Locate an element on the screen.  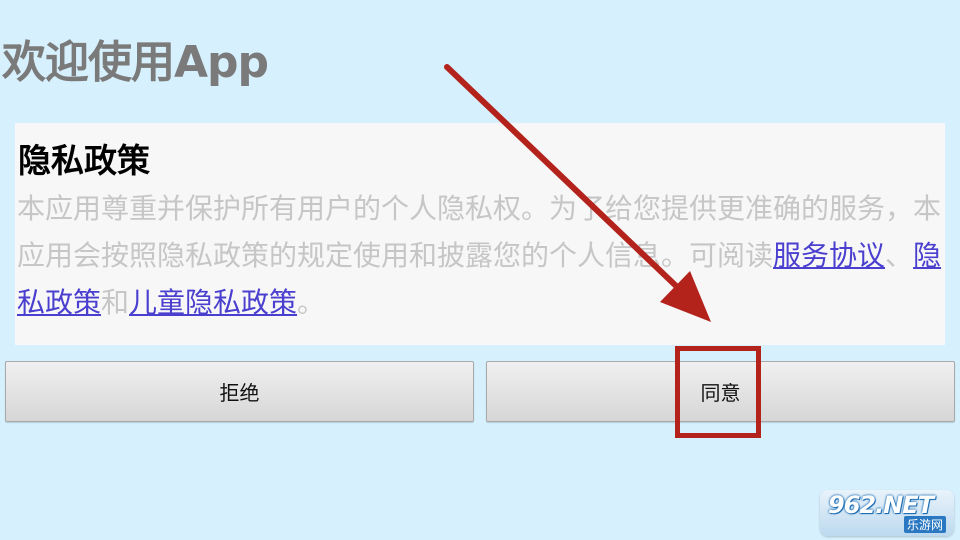
watermark-logo: 962.NET 乐游网 is located at coordinates (887, 513).